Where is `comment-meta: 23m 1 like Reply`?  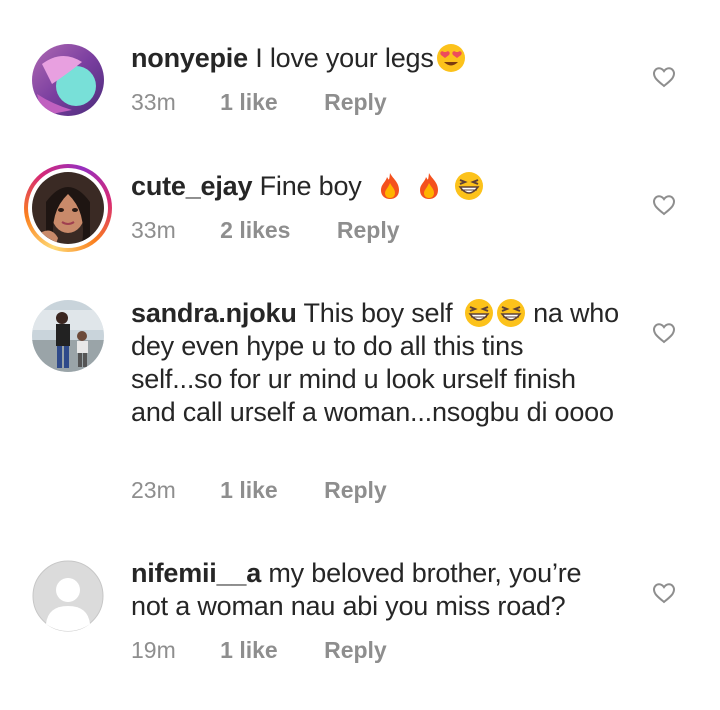
comment-meta: 23m 1 like Reply is located at coordinates (259, 490).